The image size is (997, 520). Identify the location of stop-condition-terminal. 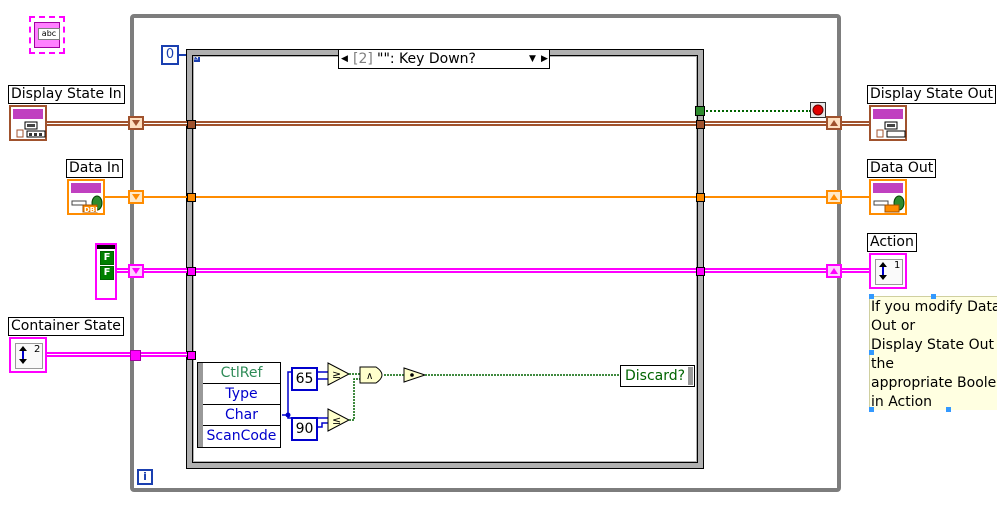
(818, 110).